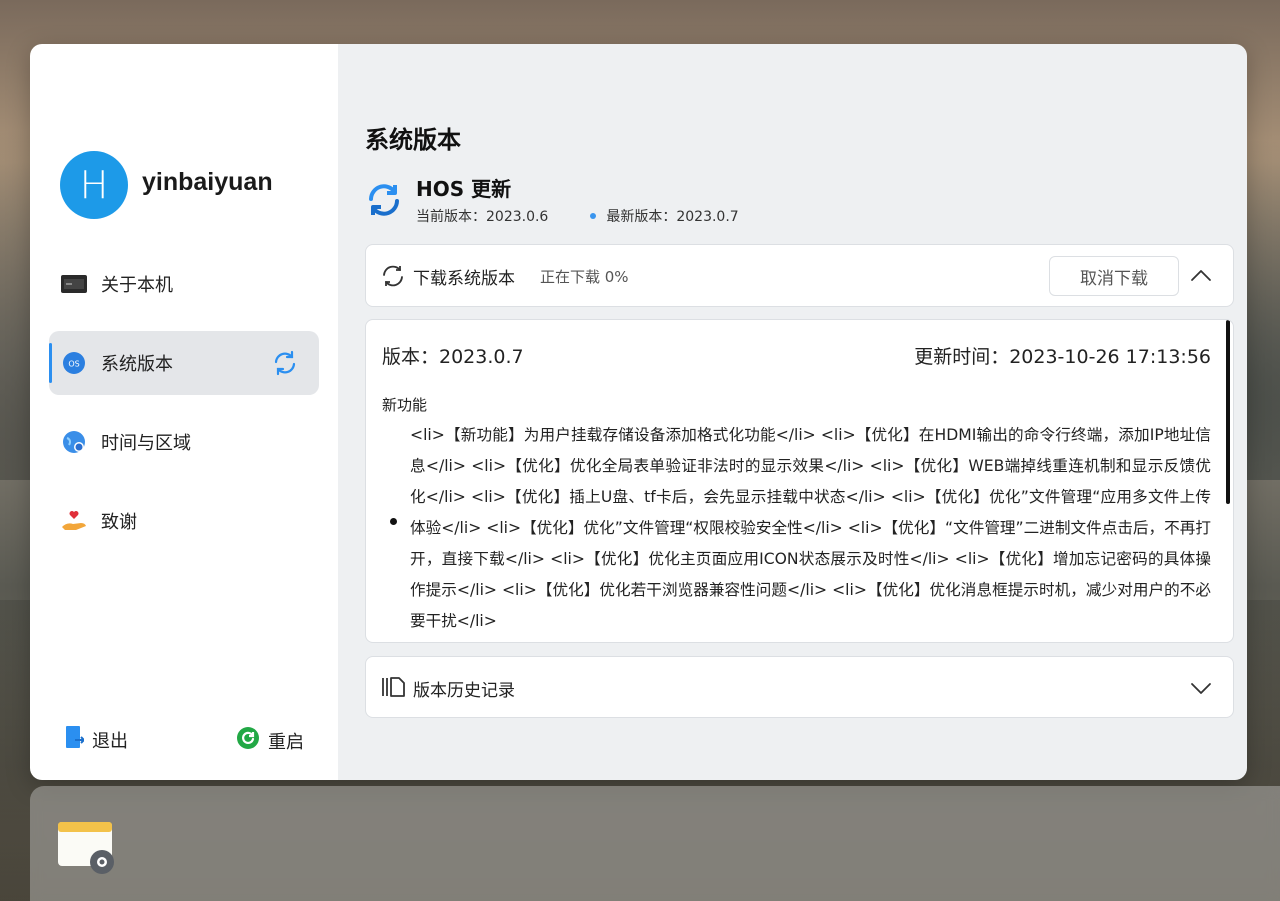  I want to click on logout-button: 退出, so click(97, 739).